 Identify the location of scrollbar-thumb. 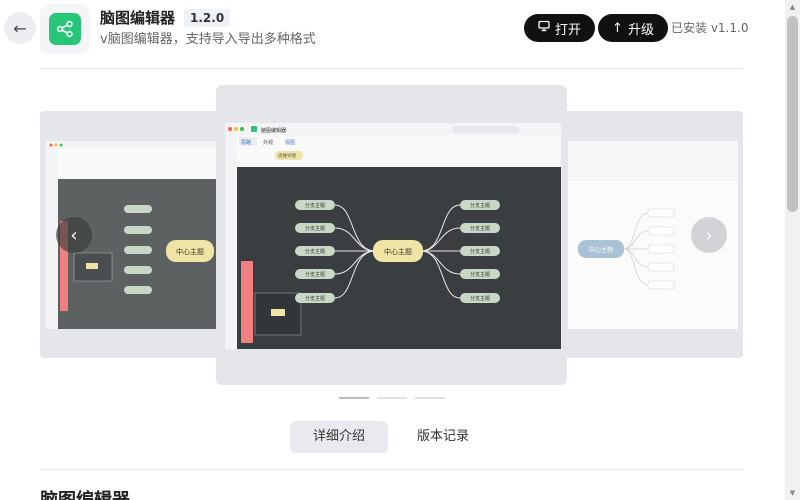
(792, 114).